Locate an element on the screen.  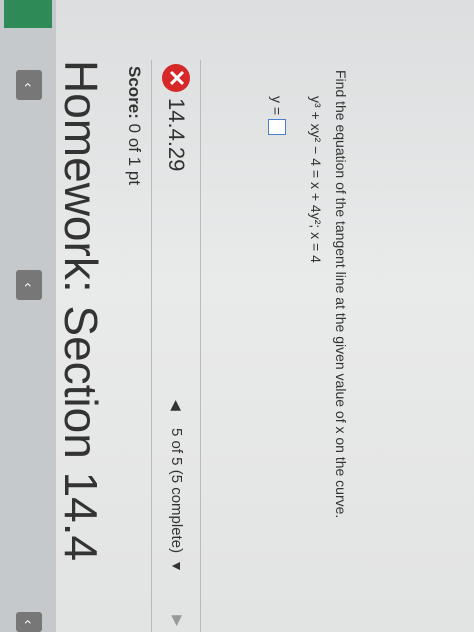
question-menu-icon: ▼ is located at coordinates (177, 566).